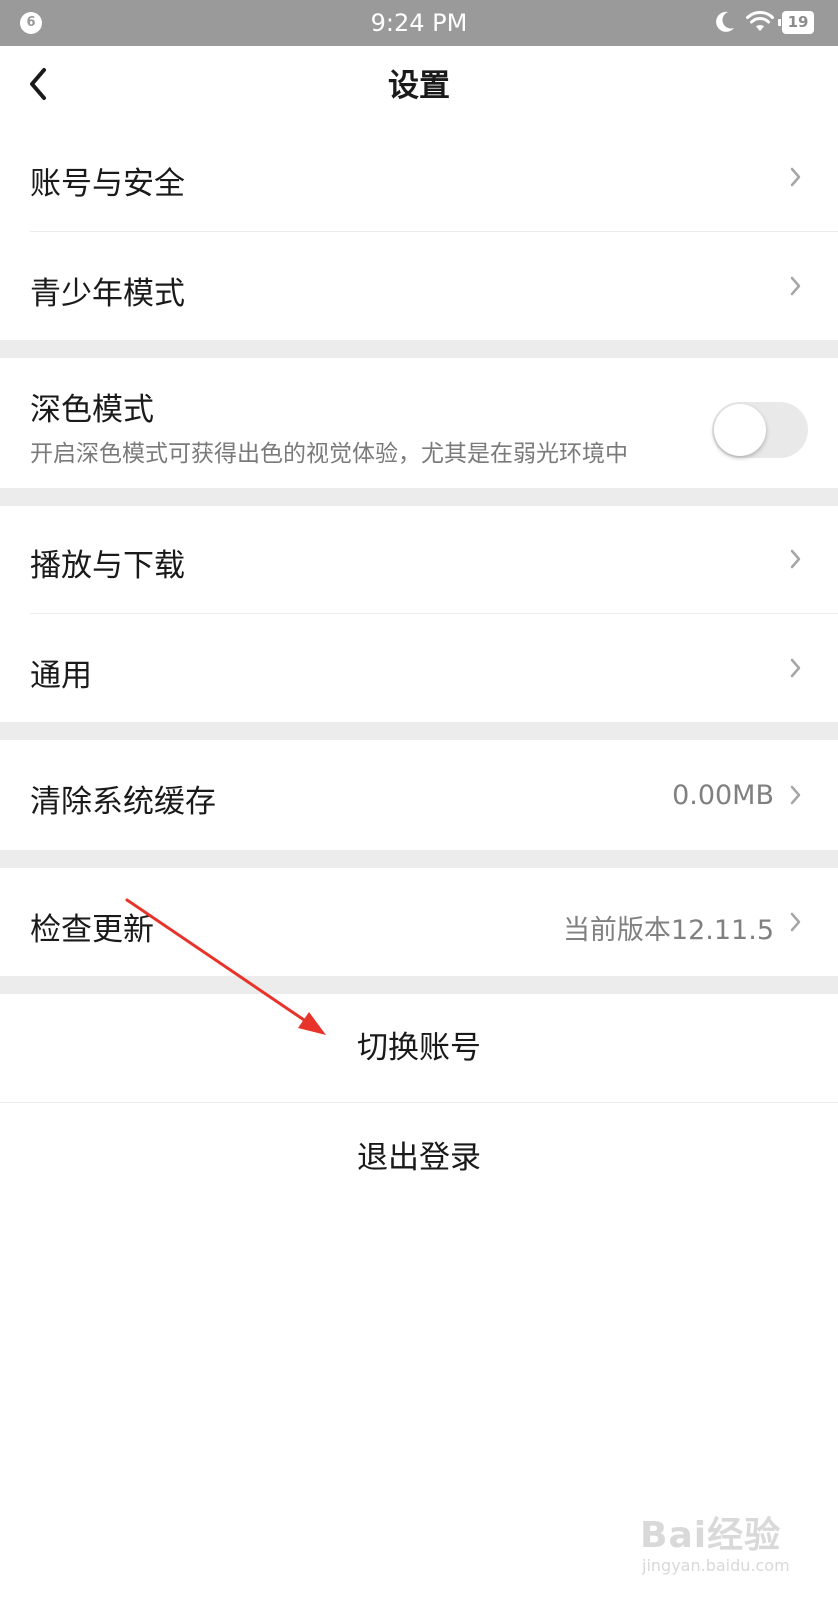 Image resolution: width=838 pixels, height=1600 pixels. I want to click on toggle-knob, so click(740, 430).